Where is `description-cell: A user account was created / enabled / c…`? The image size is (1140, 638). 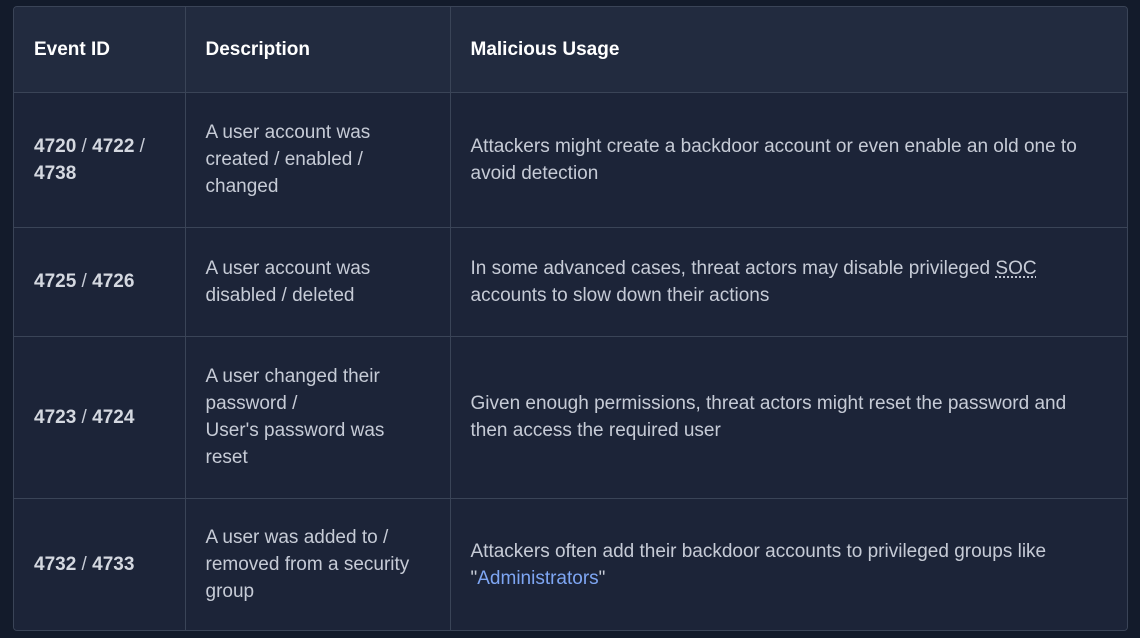 description-cell: A user account was created / enabled / c… is located at coordinates (318, 160).